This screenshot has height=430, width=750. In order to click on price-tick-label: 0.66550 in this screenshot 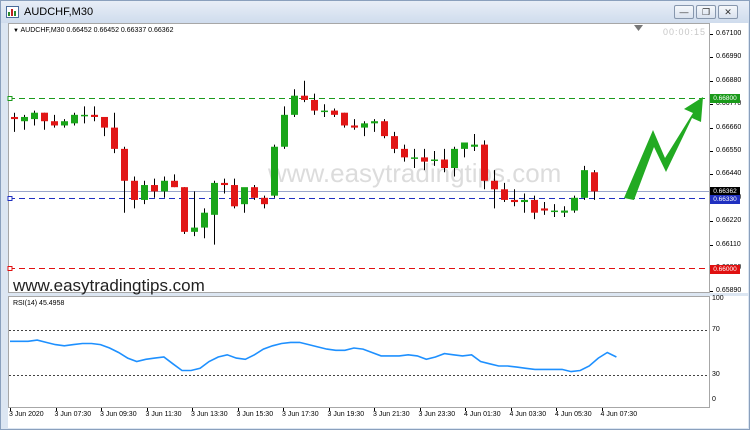, I will do `click(729, 150)`.